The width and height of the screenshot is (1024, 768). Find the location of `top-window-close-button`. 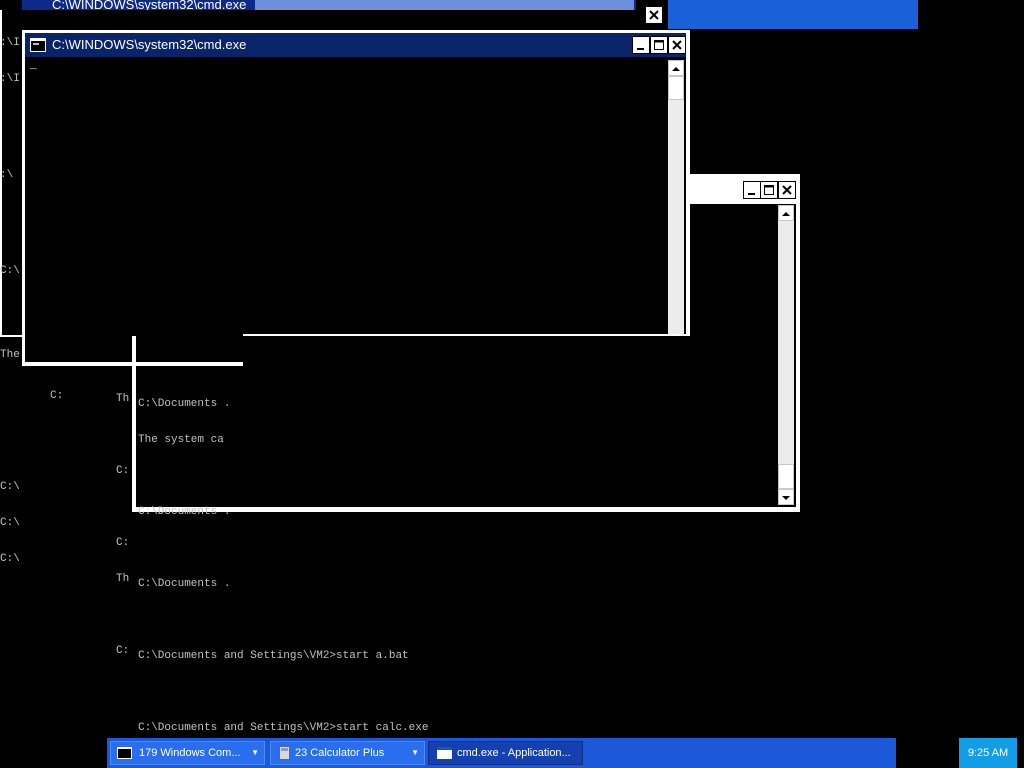

top-window-close-button is located at coordinates (654, 15).